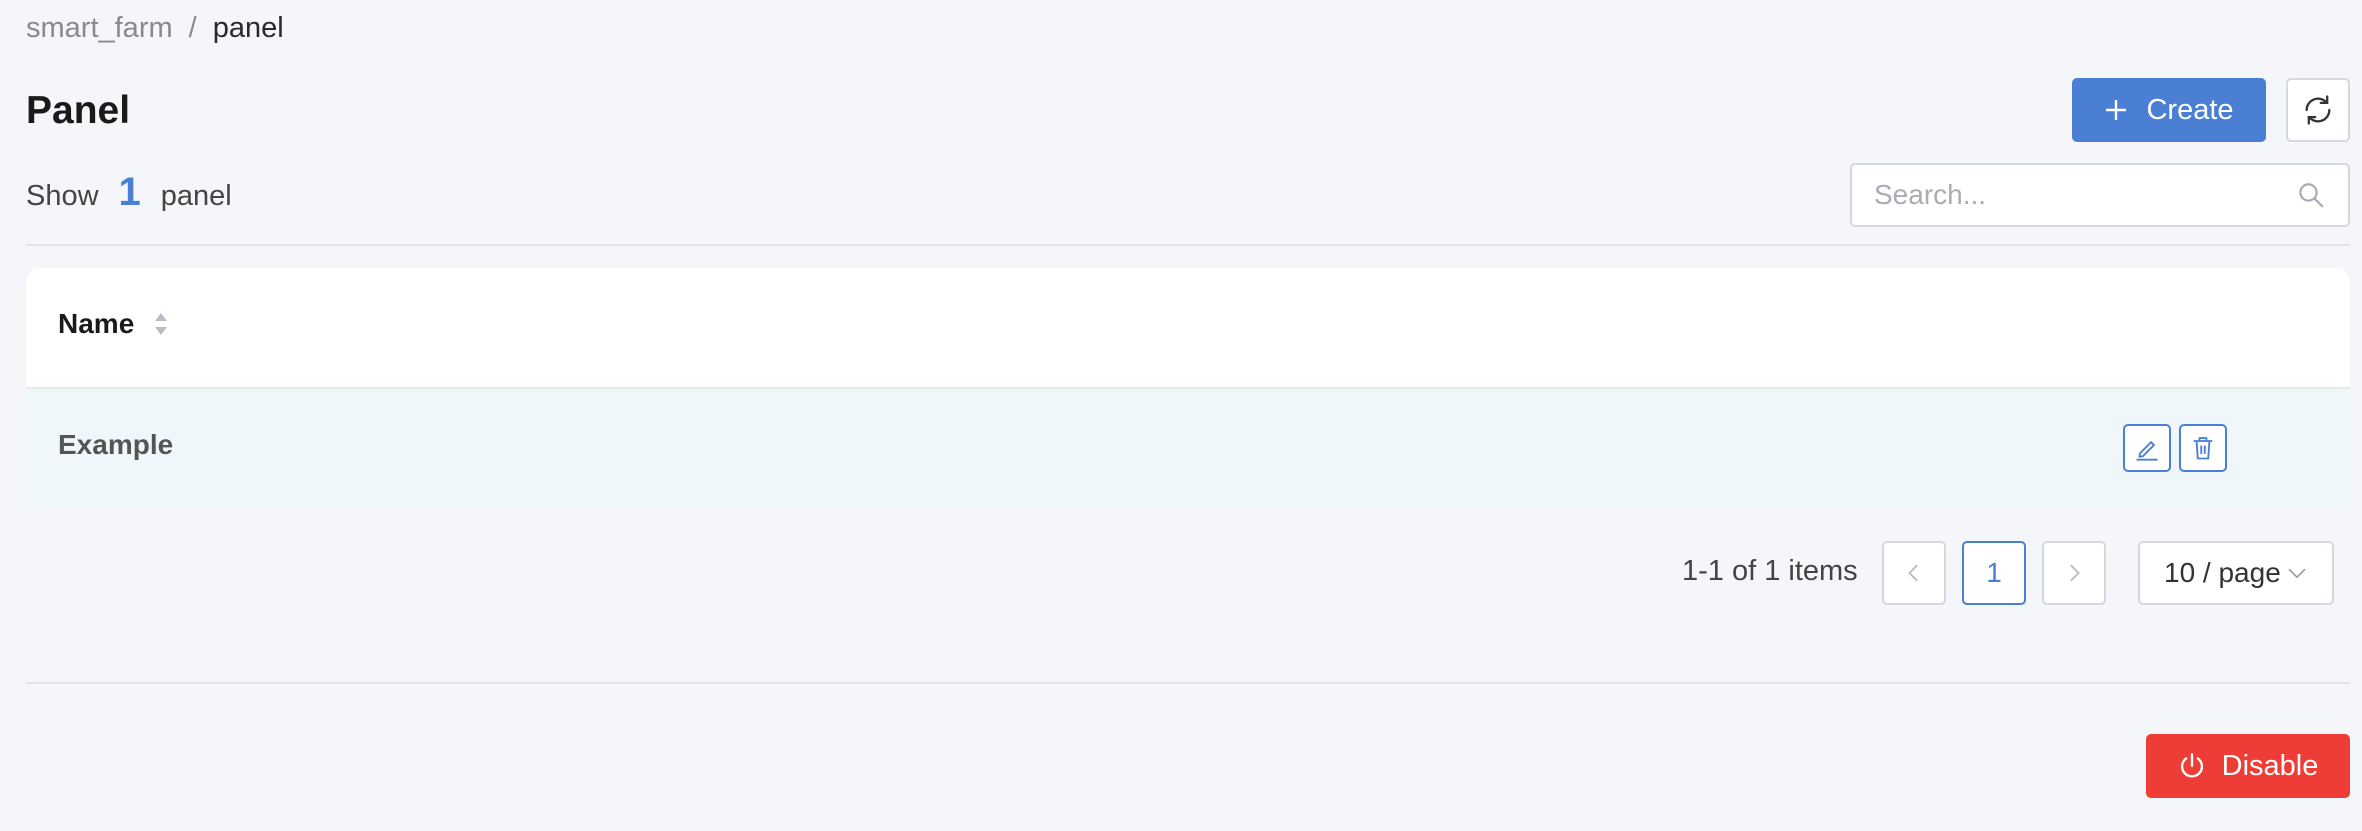  What do you see at coordinates (2311, 195) in the screenshot?
I see `search-icon` at bounding box center [2311, 195].